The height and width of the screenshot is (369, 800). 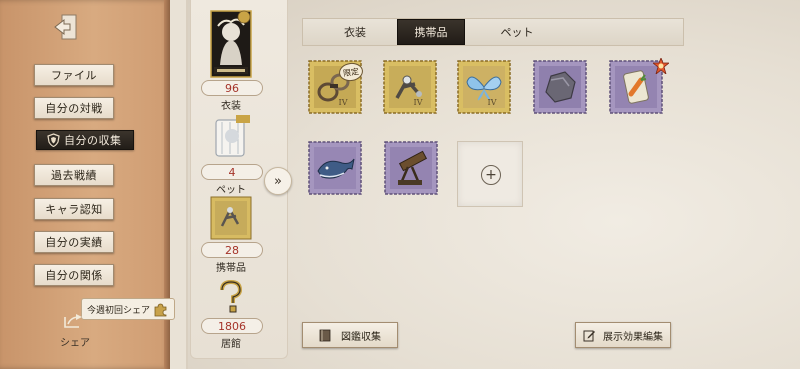 I want to click on accessory-item-carrot-bag, so click(x=639, y=86).